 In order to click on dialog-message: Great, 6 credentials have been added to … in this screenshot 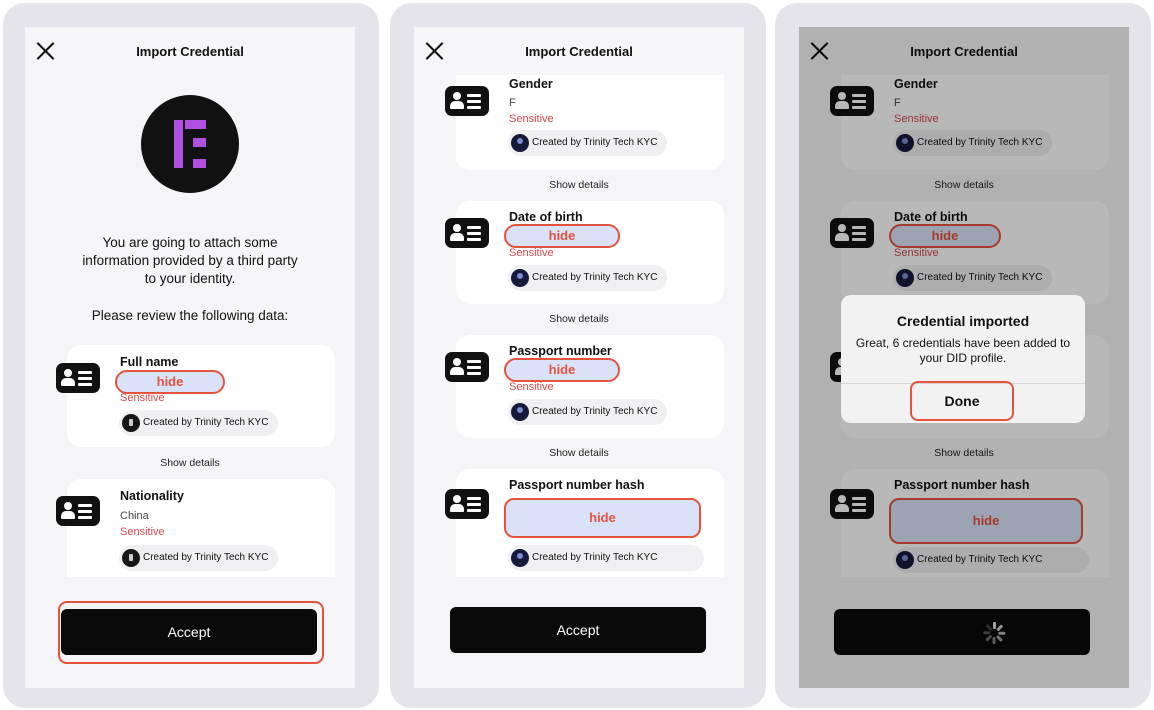, I will do `click(963, 350)`.